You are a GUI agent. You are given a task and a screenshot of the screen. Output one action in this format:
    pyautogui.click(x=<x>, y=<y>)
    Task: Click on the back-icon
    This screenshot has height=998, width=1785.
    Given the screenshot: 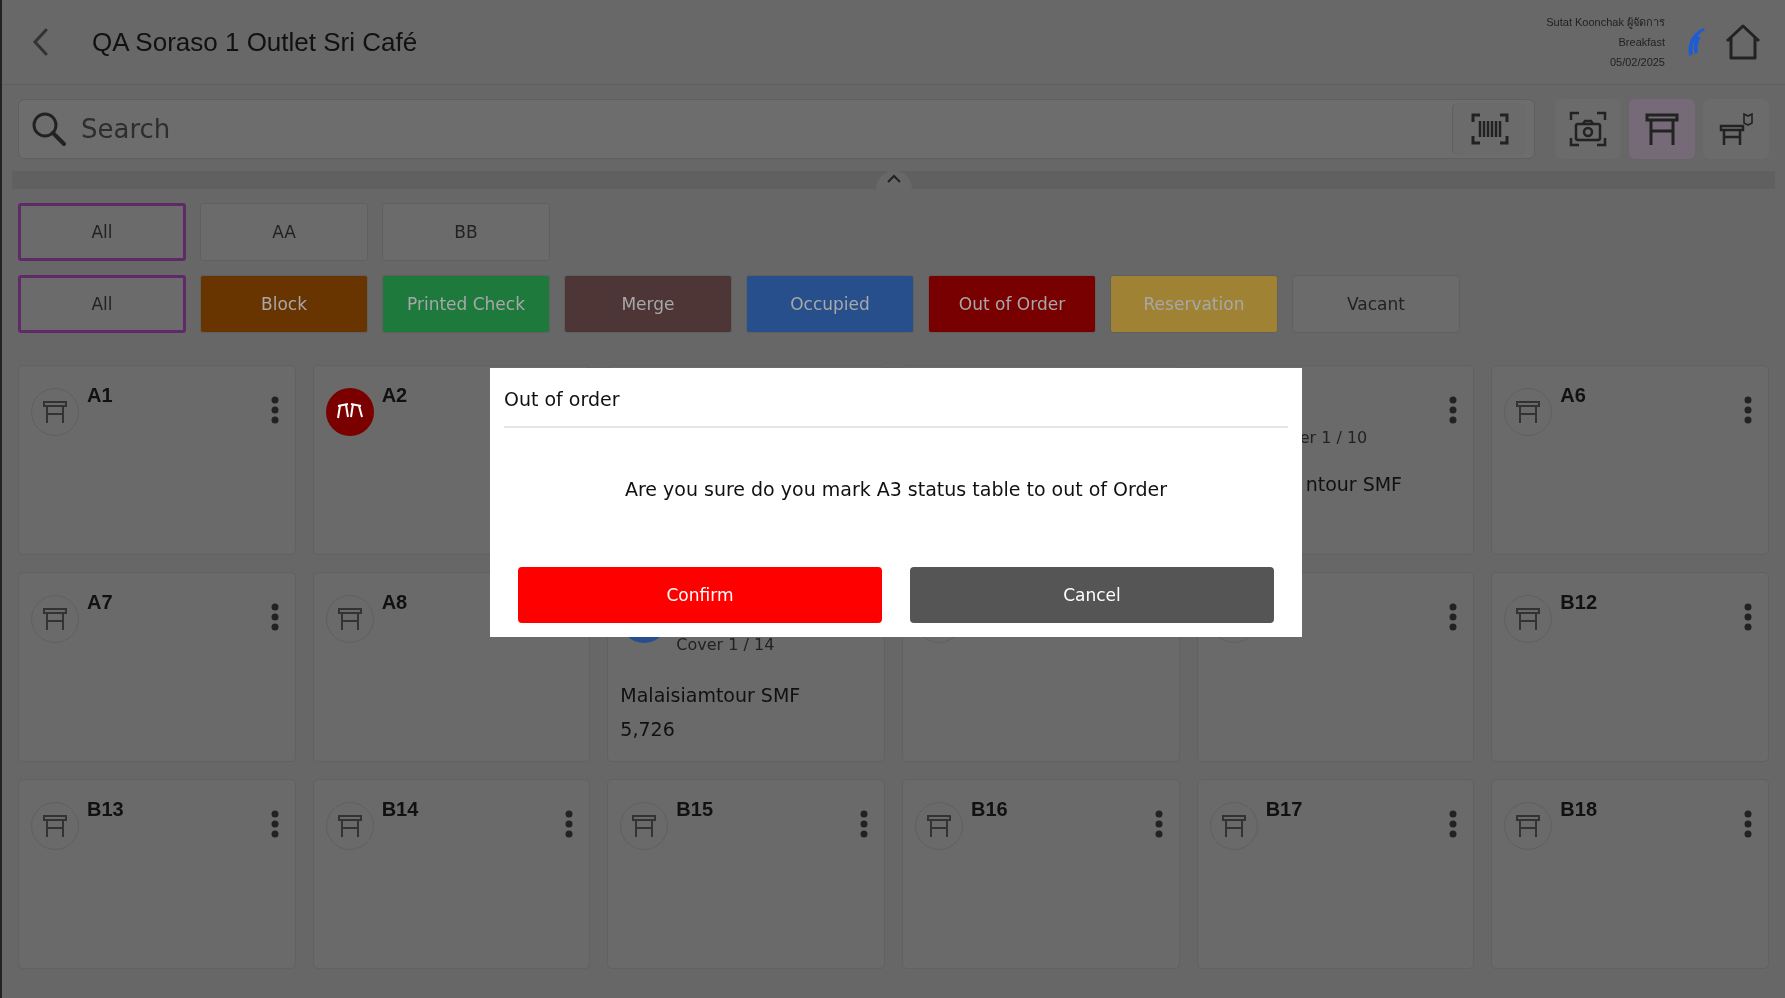 What is the action you would take?
    pyautogui.click(x=40, y=42)
    